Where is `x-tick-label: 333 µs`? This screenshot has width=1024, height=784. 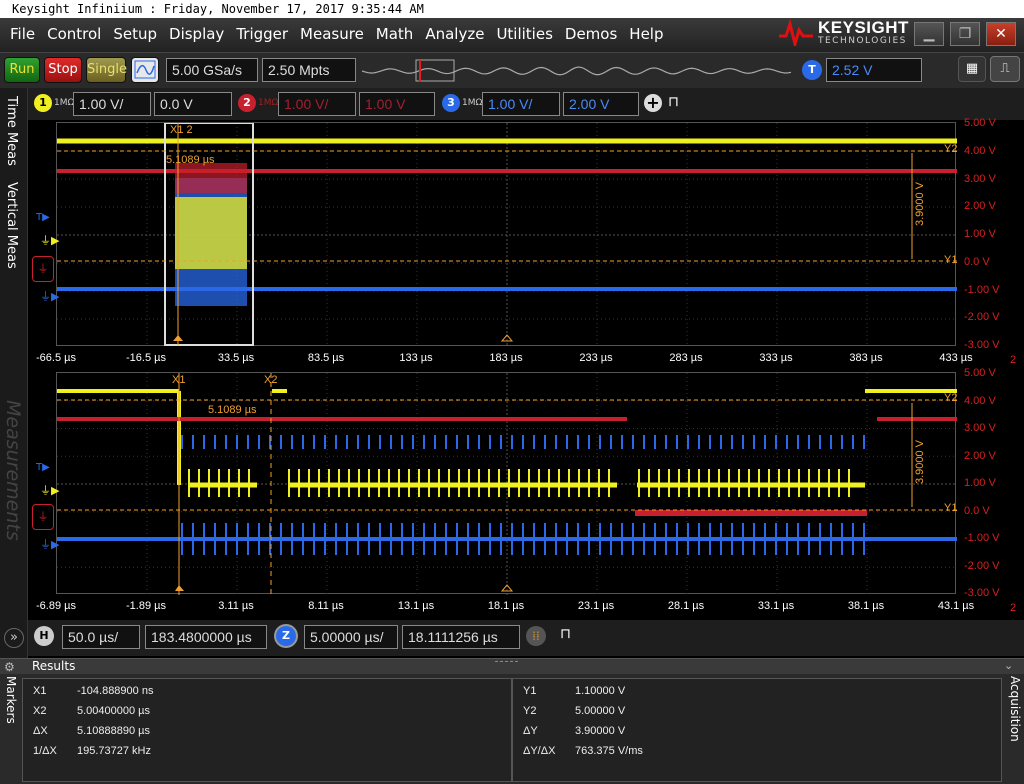 x-tick-label: 333 µs is located at coordinates (776, 358).